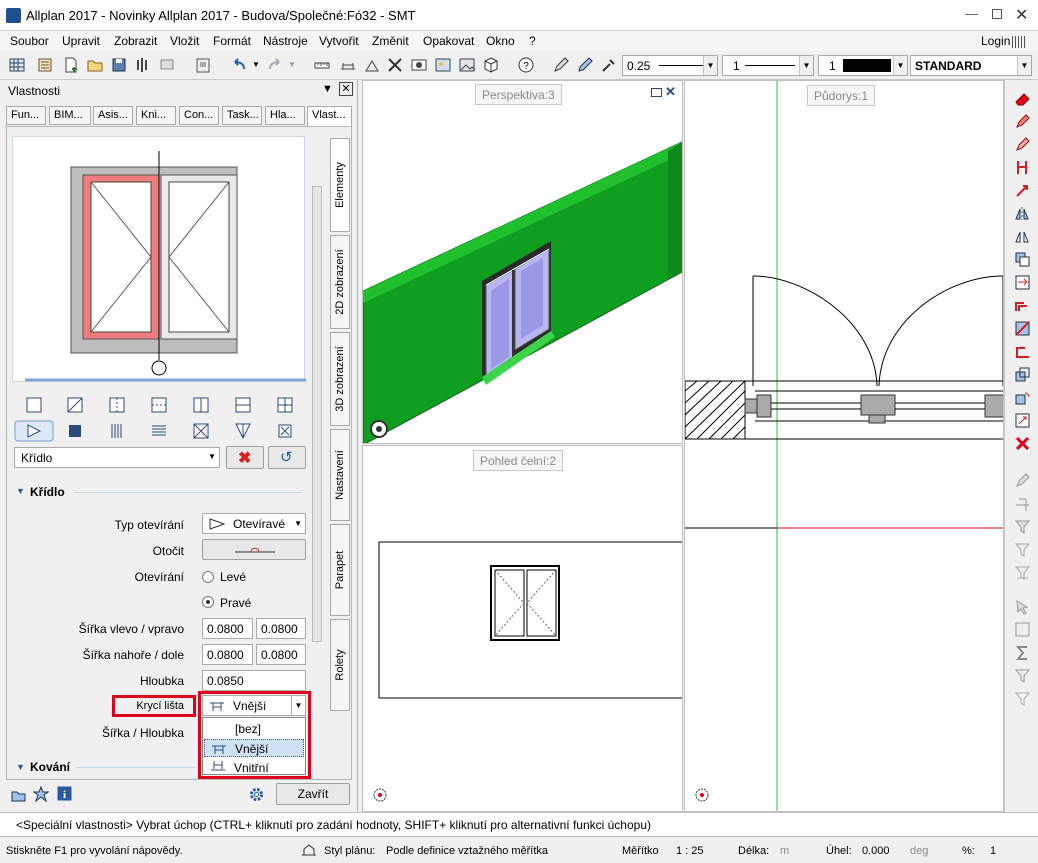 The image size is (1038, 863). Describe the element at coordinates (75, 431) in the screenshot. I see `sash-solid-icon` at that location.